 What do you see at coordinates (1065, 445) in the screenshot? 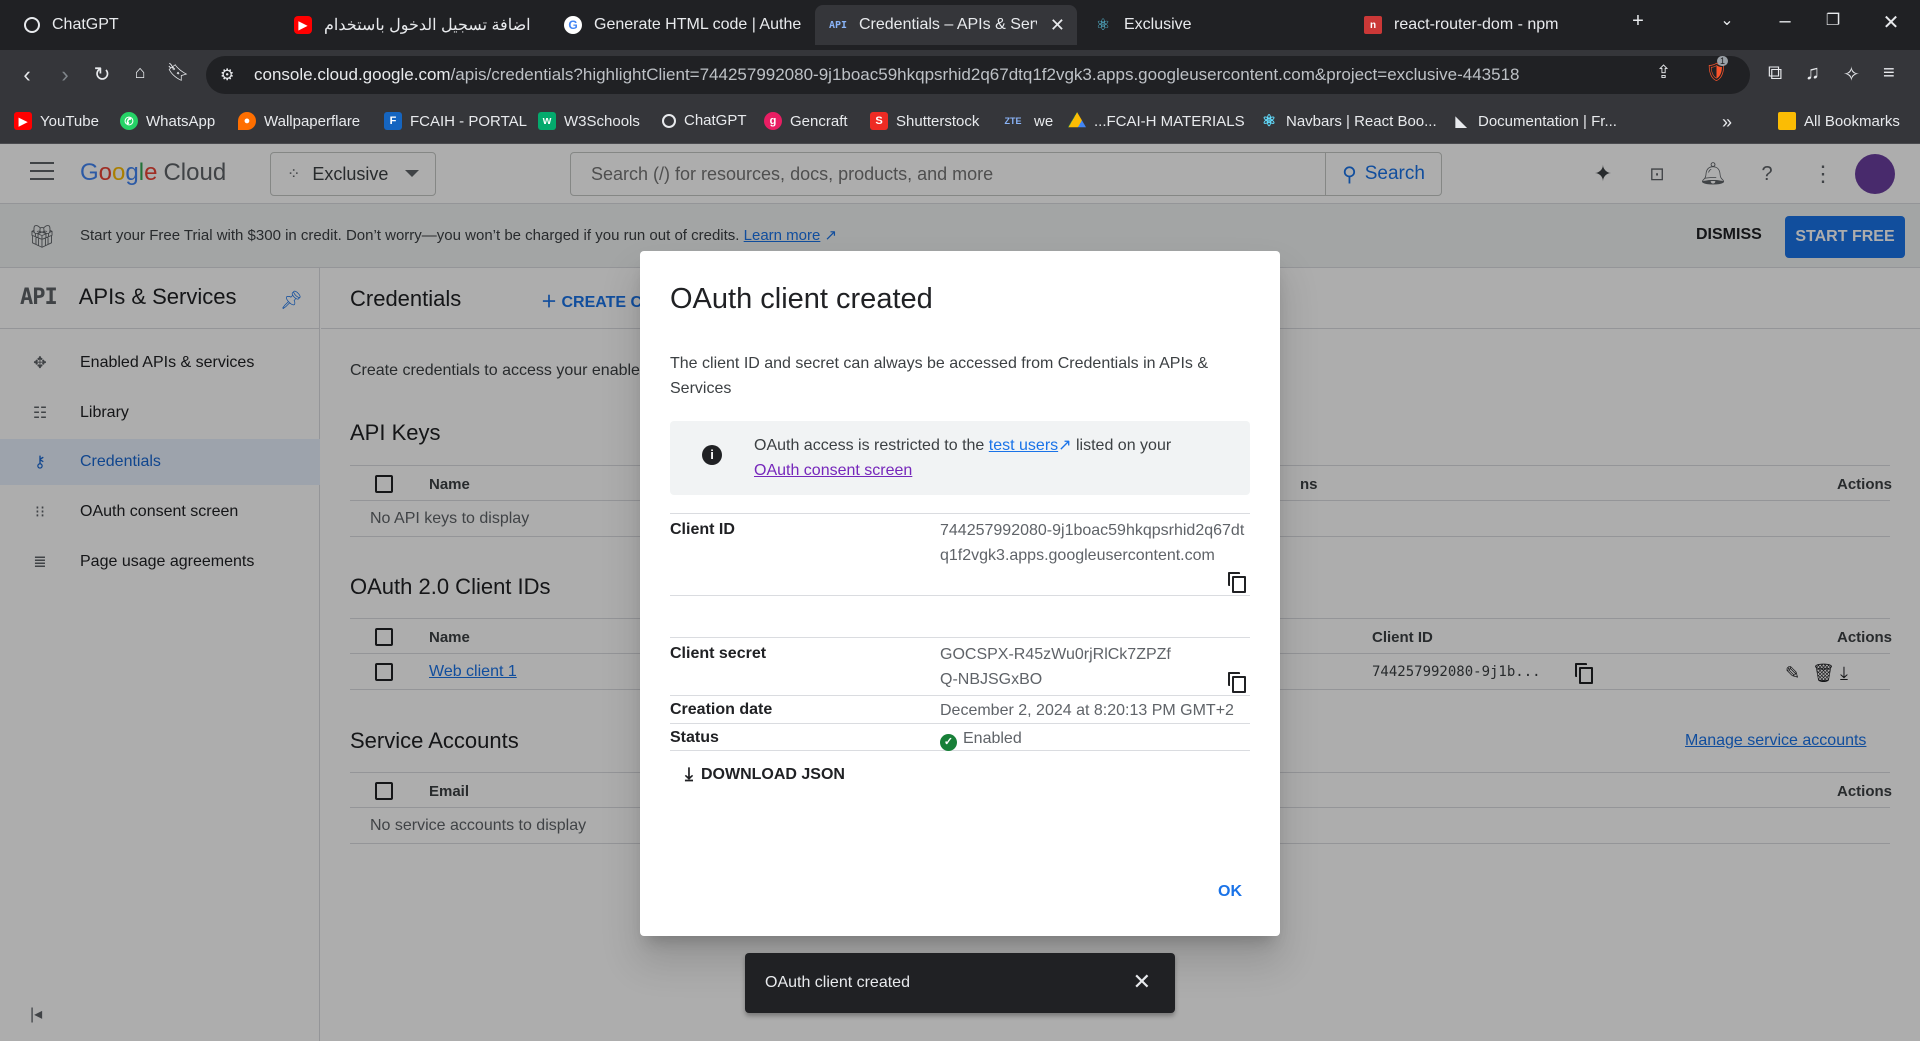
I see `external-link-icon: ↗` at bounding box center [1065, 445].